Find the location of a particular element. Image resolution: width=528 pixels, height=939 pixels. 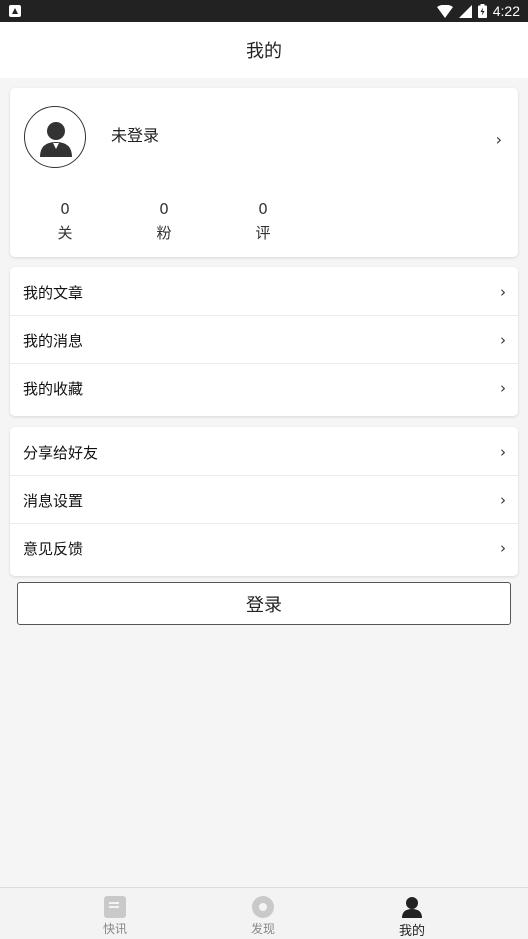

menu-item-message-settings: 消息设置 › is located at coordinates (264, 500).